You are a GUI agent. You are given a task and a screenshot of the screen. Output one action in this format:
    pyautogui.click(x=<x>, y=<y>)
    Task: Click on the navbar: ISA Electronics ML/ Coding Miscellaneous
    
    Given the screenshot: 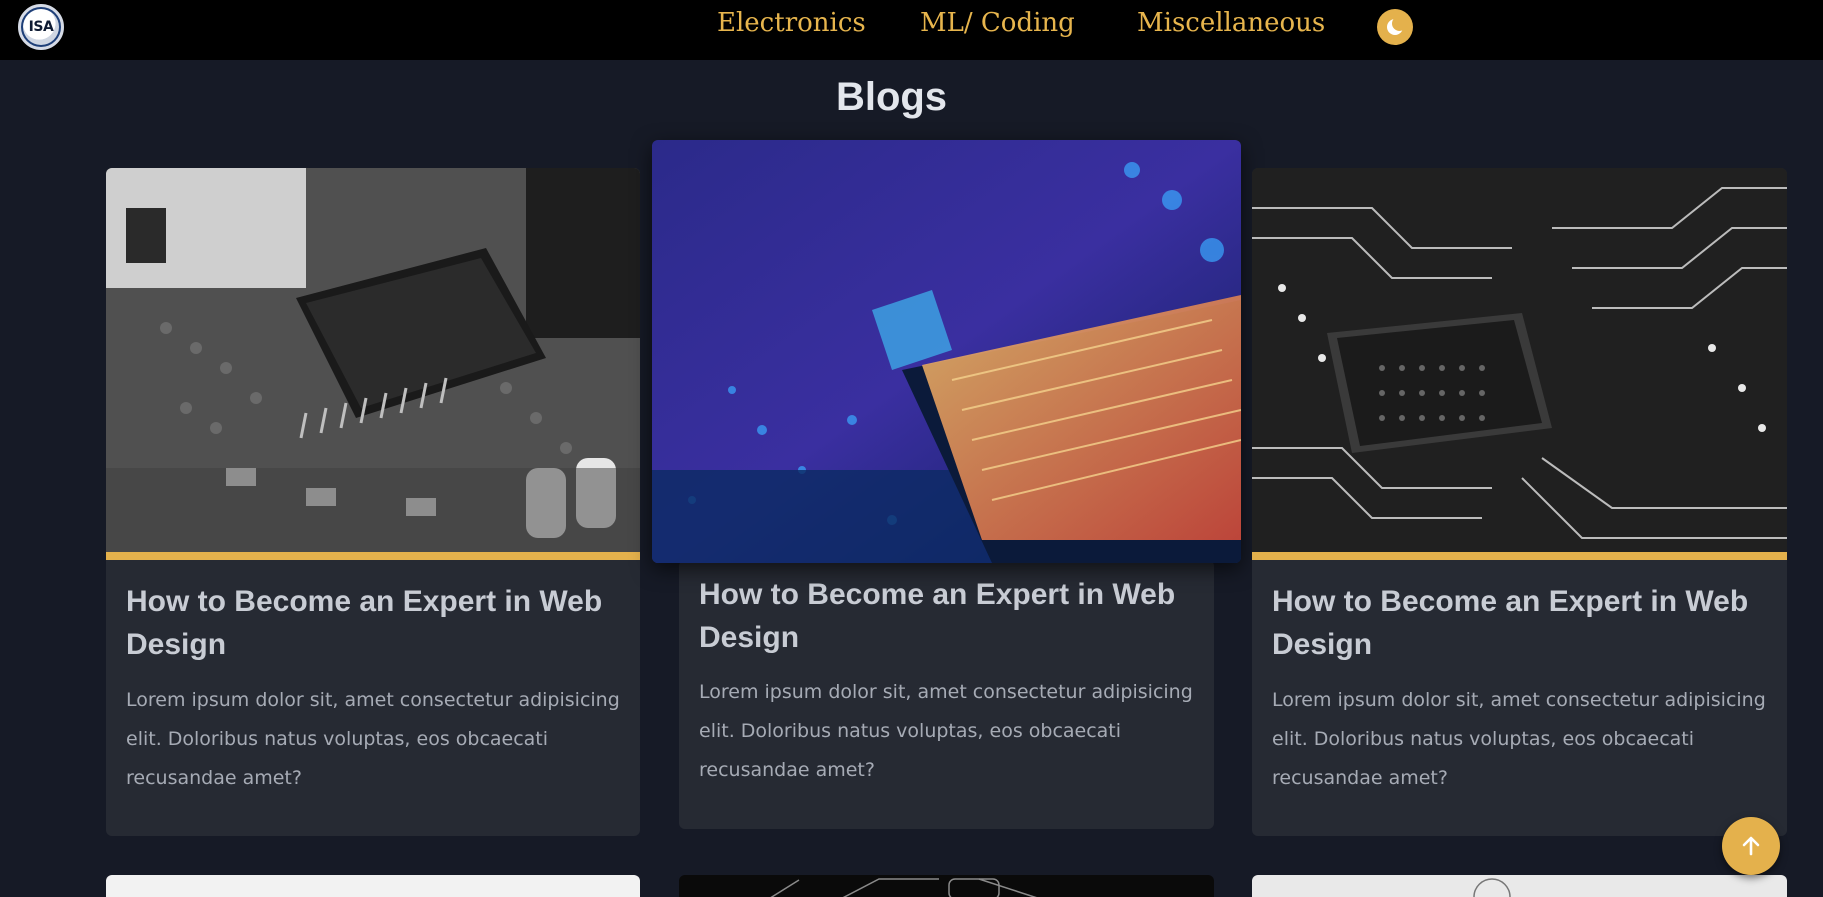 What is the action you would take?
    pyautogui.click(x=911, y=30)
    